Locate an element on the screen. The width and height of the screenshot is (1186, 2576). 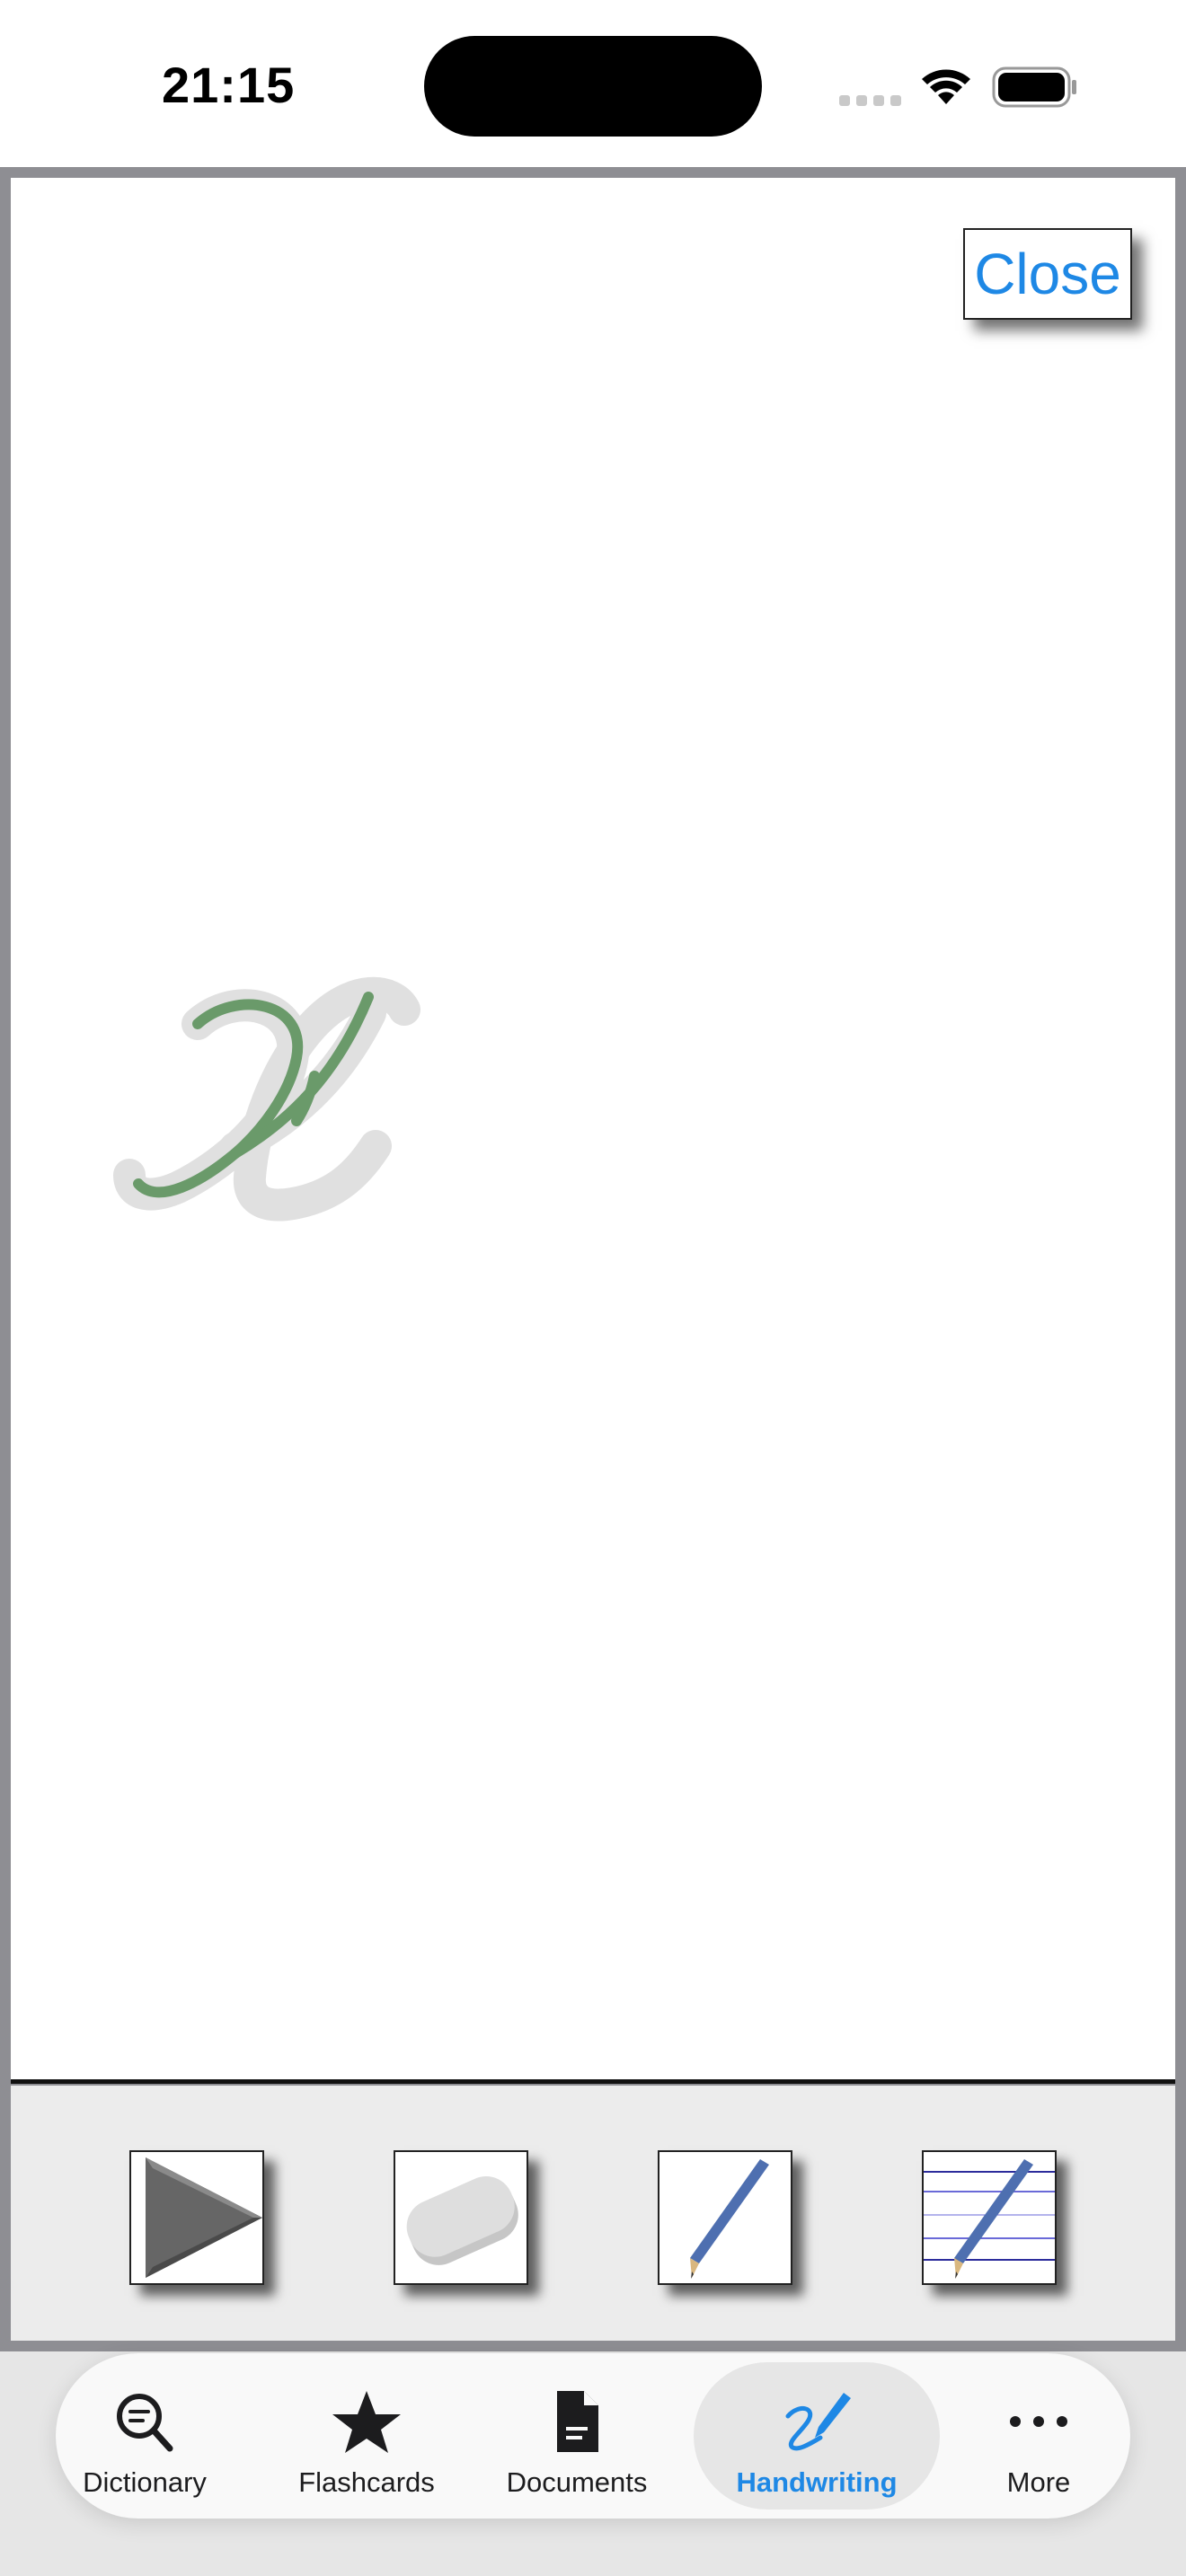
status-bar: 21:15 is located at coordinates (593, 83).